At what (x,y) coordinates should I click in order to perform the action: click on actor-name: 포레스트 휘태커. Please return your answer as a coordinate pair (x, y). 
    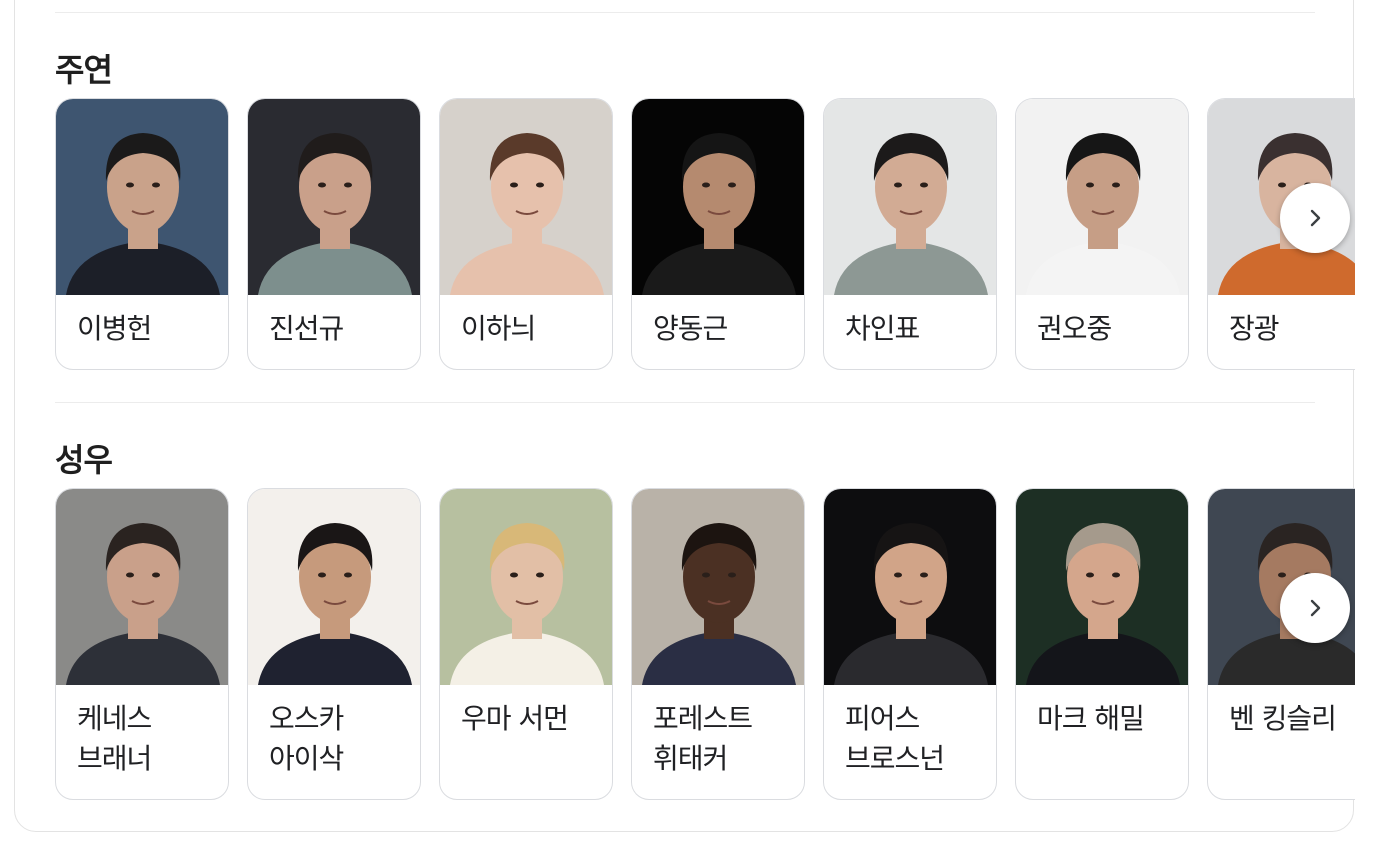
    Looking at the image, I should click on (703, 738).